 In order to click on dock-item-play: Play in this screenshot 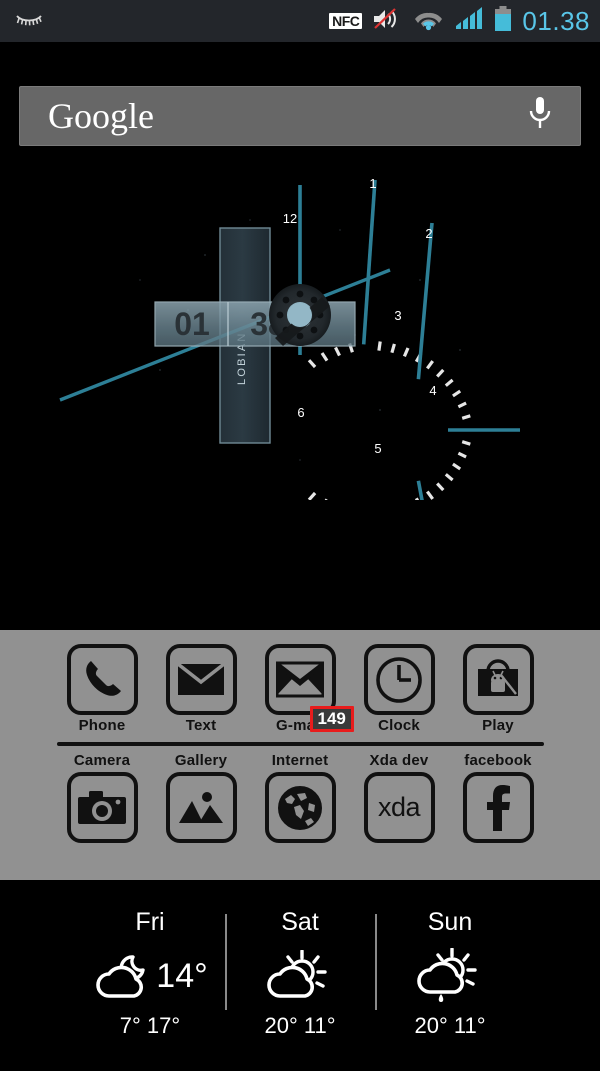, I will do `click(498, 689)`.